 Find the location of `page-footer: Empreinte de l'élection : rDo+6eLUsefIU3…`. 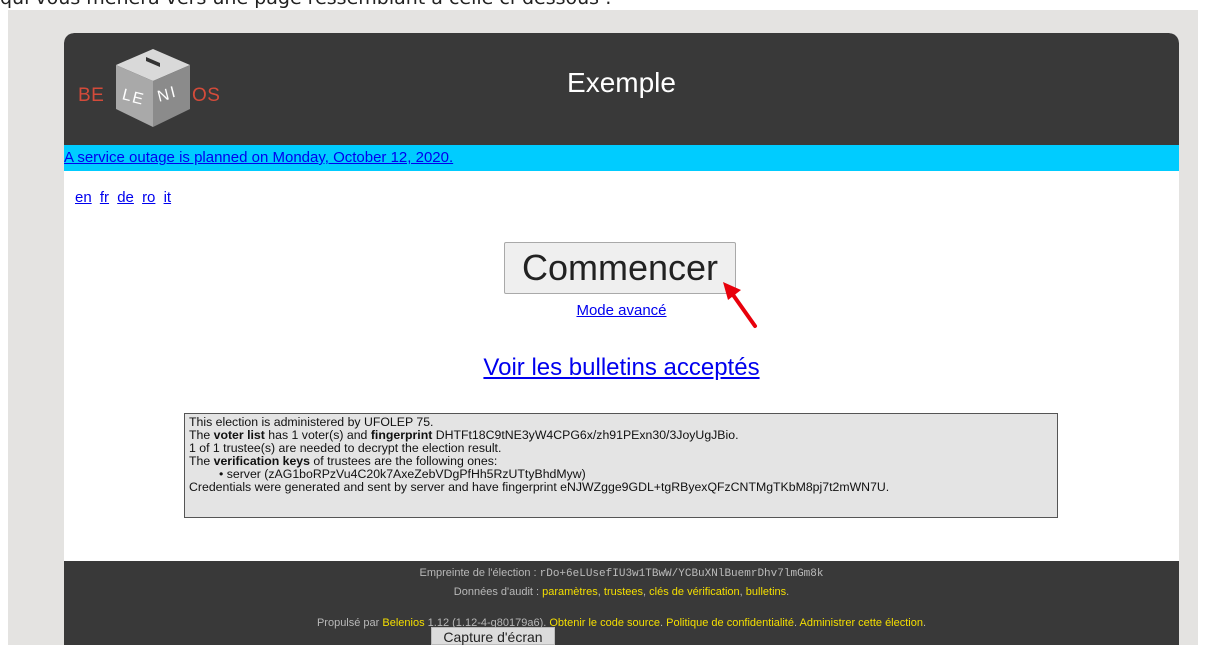

page-footer: Empreinte de l'élection : rDo+6eLUsefIU3… is located at coordinates (621, 603).